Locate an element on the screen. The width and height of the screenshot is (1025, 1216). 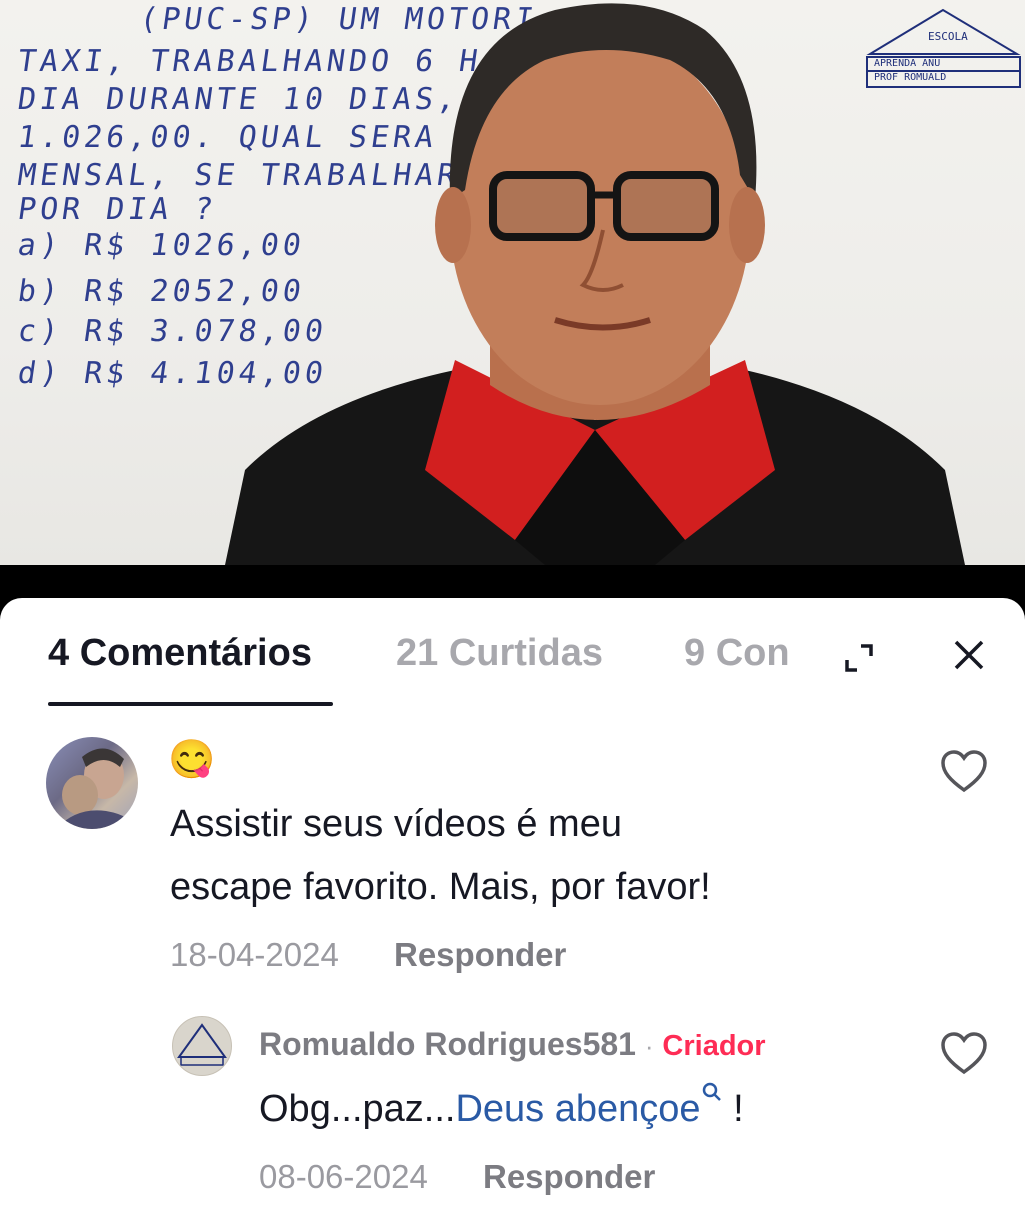
tab-likes: 21 Curtidas is located at coordinates (499, 653).